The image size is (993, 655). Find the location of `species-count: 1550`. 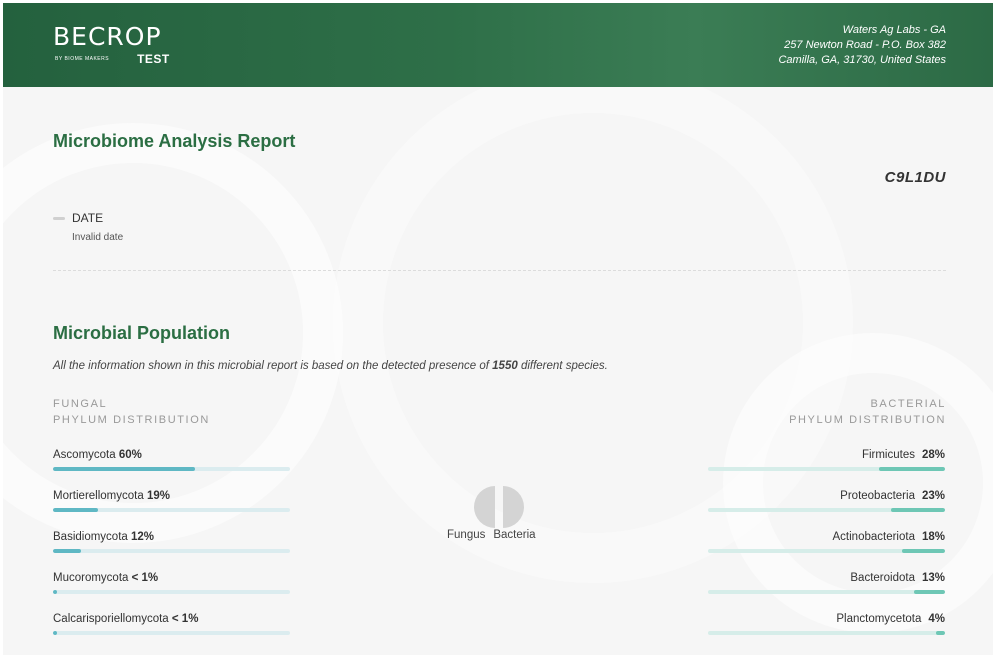

species-count: 1550 is located at coordinates (505, 366).